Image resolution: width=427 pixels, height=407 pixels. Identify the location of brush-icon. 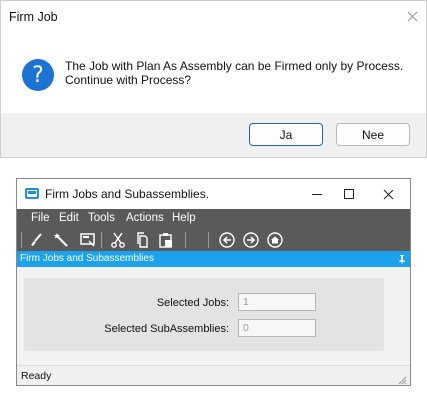
(36, 239).